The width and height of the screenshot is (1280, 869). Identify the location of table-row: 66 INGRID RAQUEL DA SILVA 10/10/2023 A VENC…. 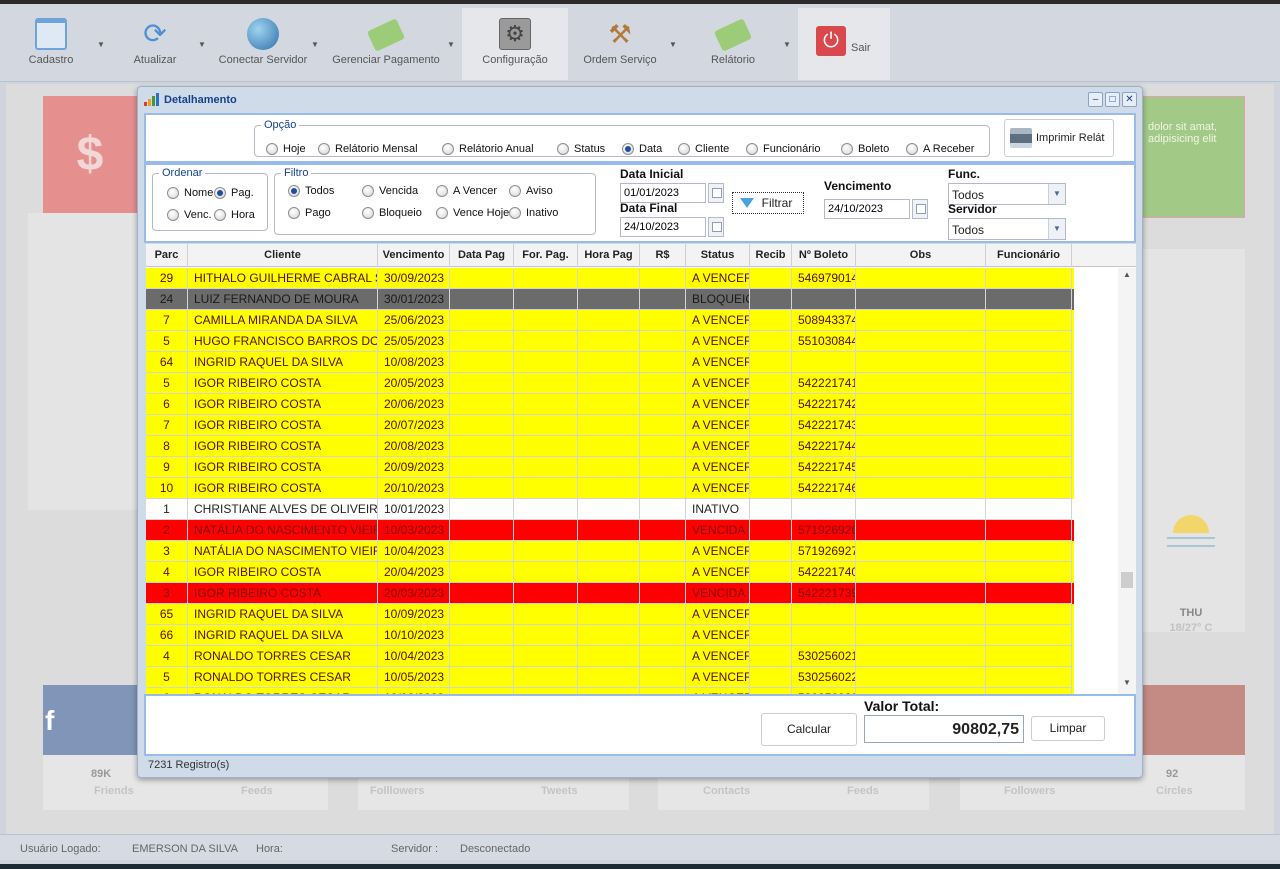
(610, 635).